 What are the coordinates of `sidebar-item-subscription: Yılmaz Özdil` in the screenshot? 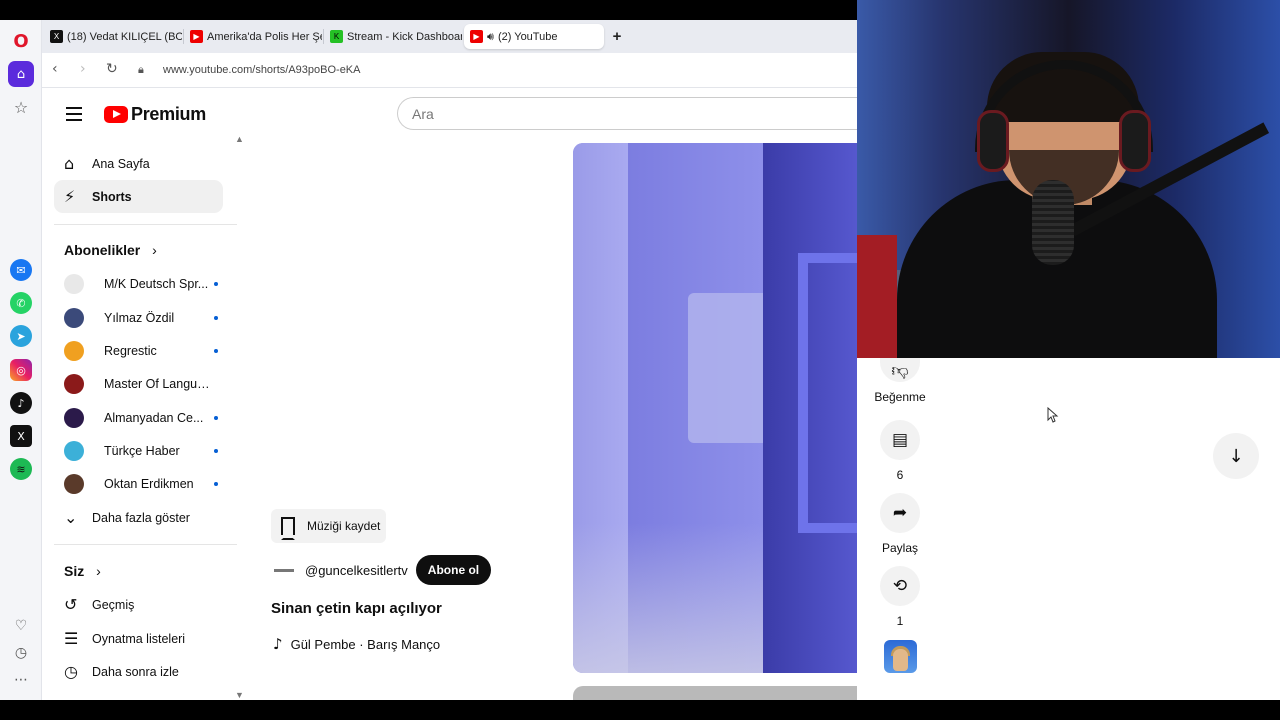 It's located at (138, 317).